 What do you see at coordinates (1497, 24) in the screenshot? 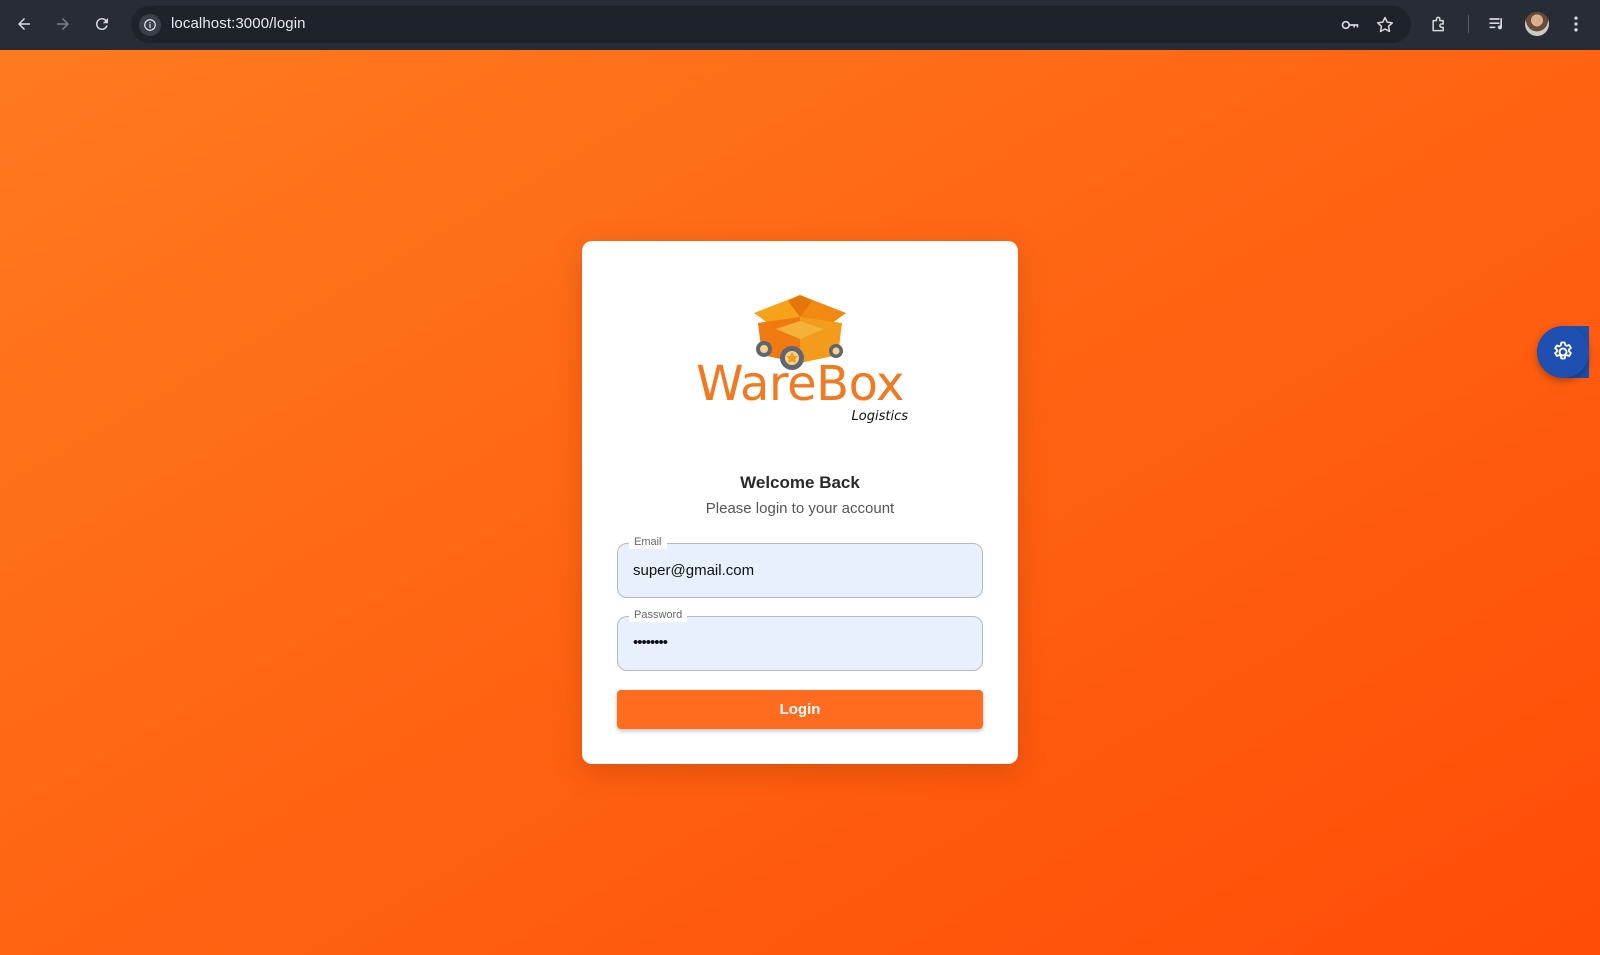
I see `media-control-icon` at bounding box center [1497, 24].